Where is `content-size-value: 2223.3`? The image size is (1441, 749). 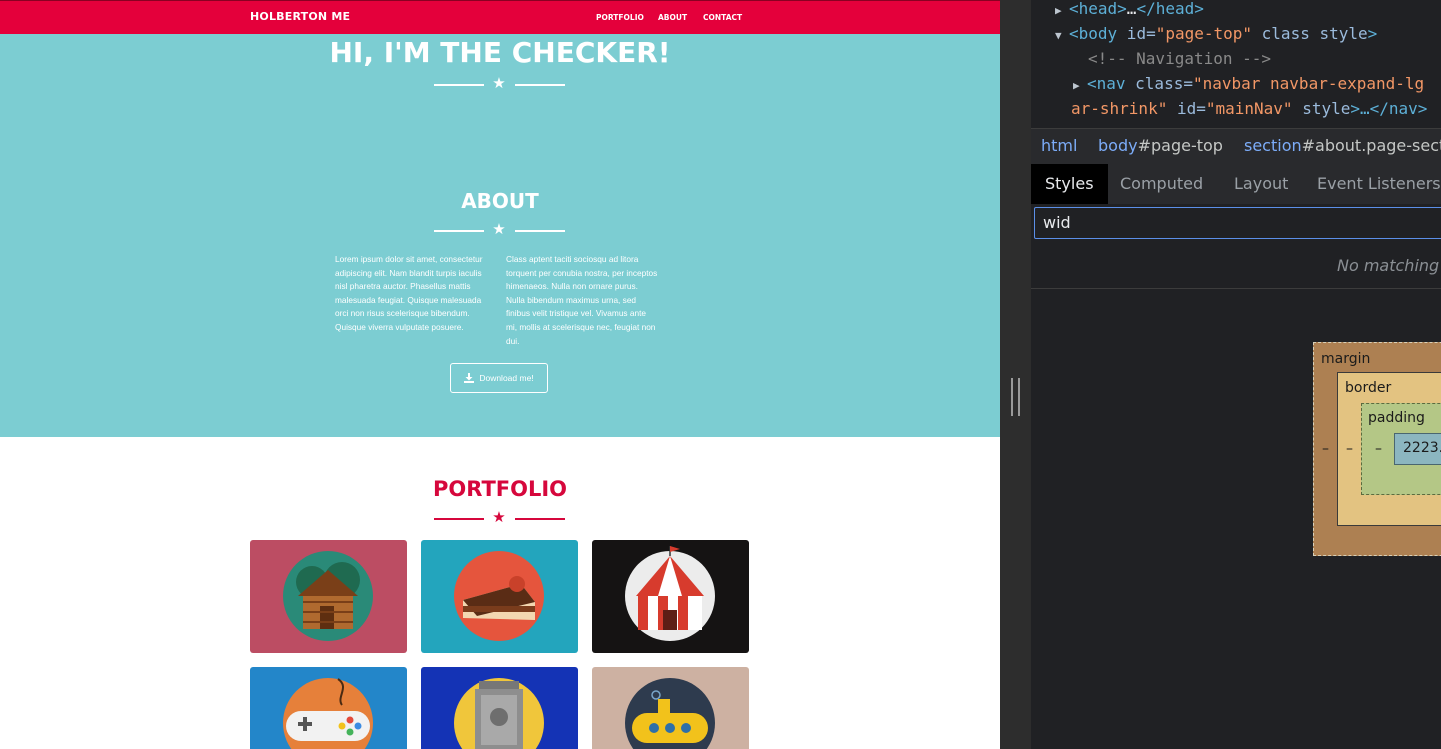
content-size-value: 2223.3 is located at coordinates (1422, 448).